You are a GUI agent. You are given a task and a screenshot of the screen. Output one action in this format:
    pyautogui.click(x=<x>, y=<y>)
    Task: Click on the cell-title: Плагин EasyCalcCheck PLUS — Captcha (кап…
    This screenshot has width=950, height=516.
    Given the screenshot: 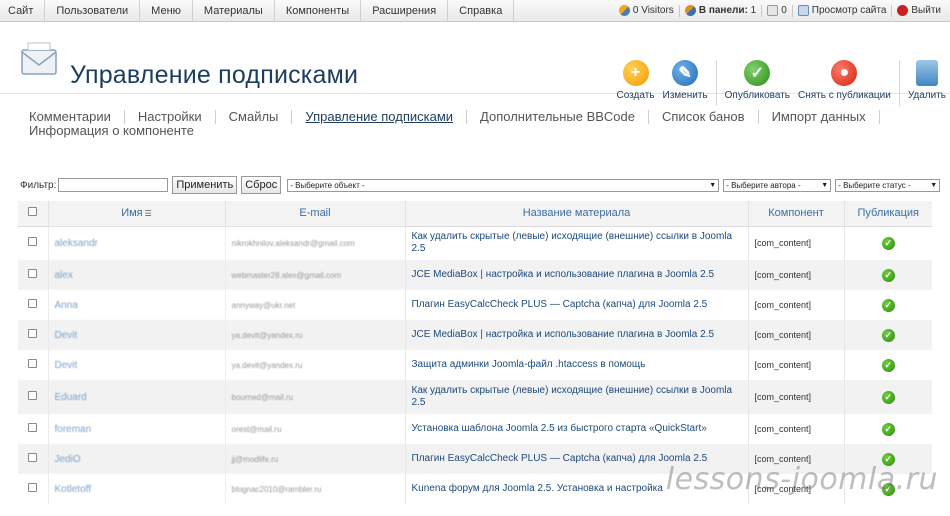 What is the action you would take?
    pyautogui.click(x=576, y=305)
    